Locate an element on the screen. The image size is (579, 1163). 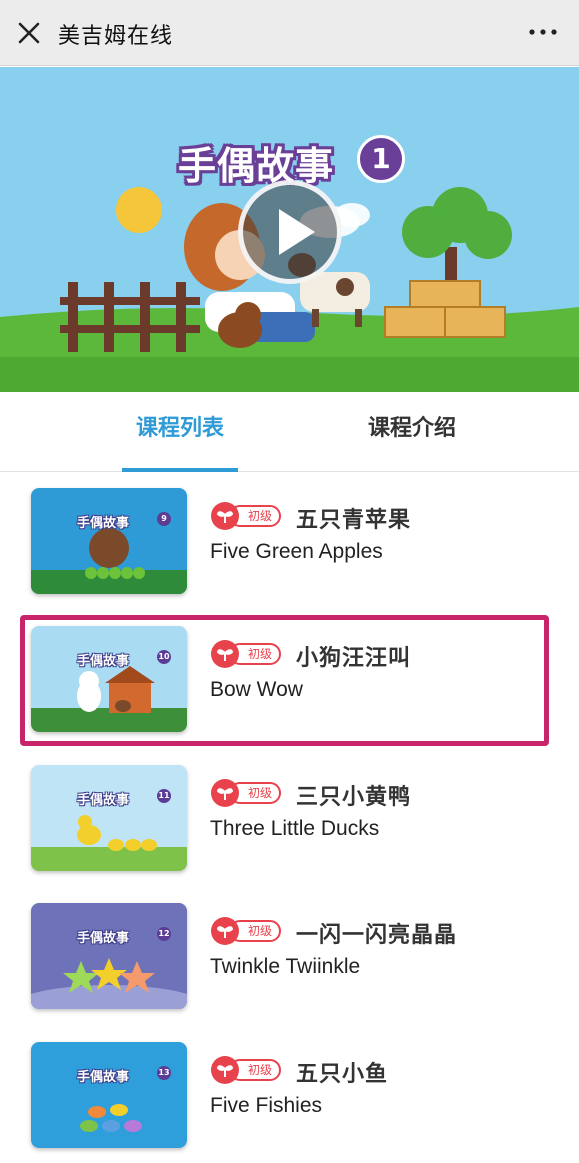
list-item: 手偶故事 13 初级 五只小鱼 Five Fishies is located at coordinates (289, 1095).